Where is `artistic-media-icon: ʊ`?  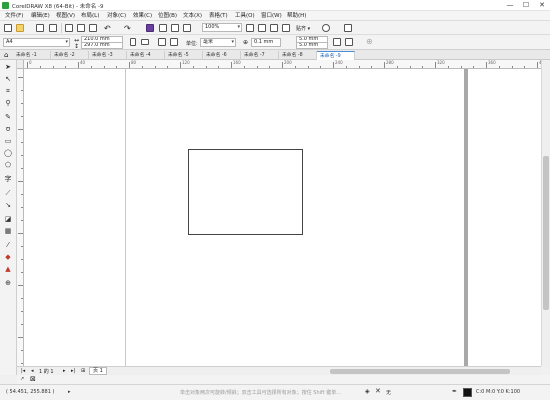
artistic-media-icon: ʊ is located at coordinates (8, 129).